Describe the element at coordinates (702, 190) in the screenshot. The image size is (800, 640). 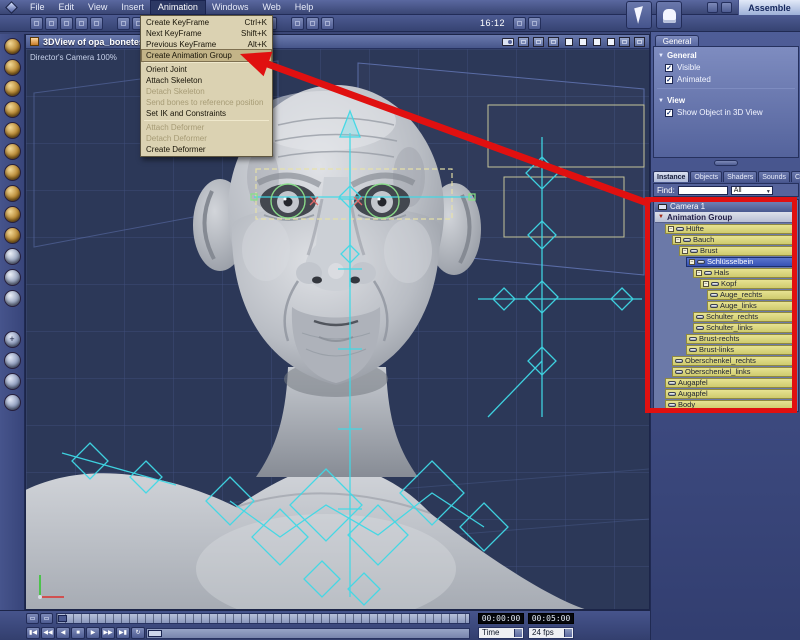
I see `find-input` at that location.